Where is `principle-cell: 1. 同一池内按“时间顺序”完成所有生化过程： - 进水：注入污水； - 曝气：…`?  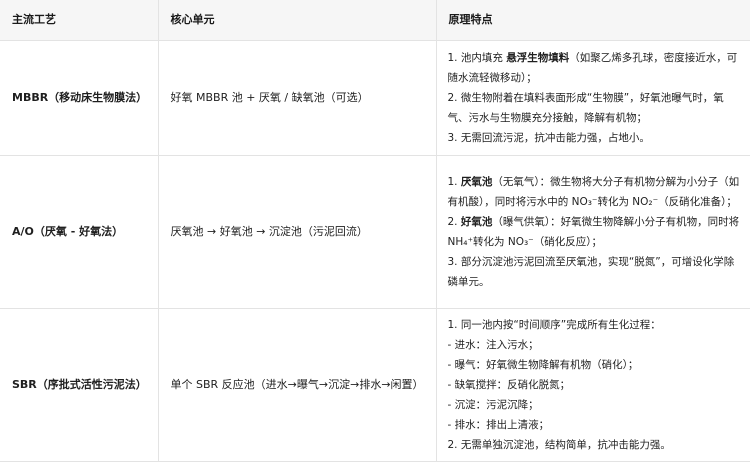
principle-cell: 1. 同一池内按“时间顺序”完成所有生化过程： - 进水：注入污水； - 曝气：… is located at coordinates (593, 385).